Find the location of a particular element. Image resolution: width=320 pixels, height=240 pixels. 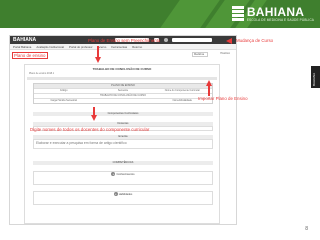

side-tab-label: BAHIANA is located at coordinates (314, 79).